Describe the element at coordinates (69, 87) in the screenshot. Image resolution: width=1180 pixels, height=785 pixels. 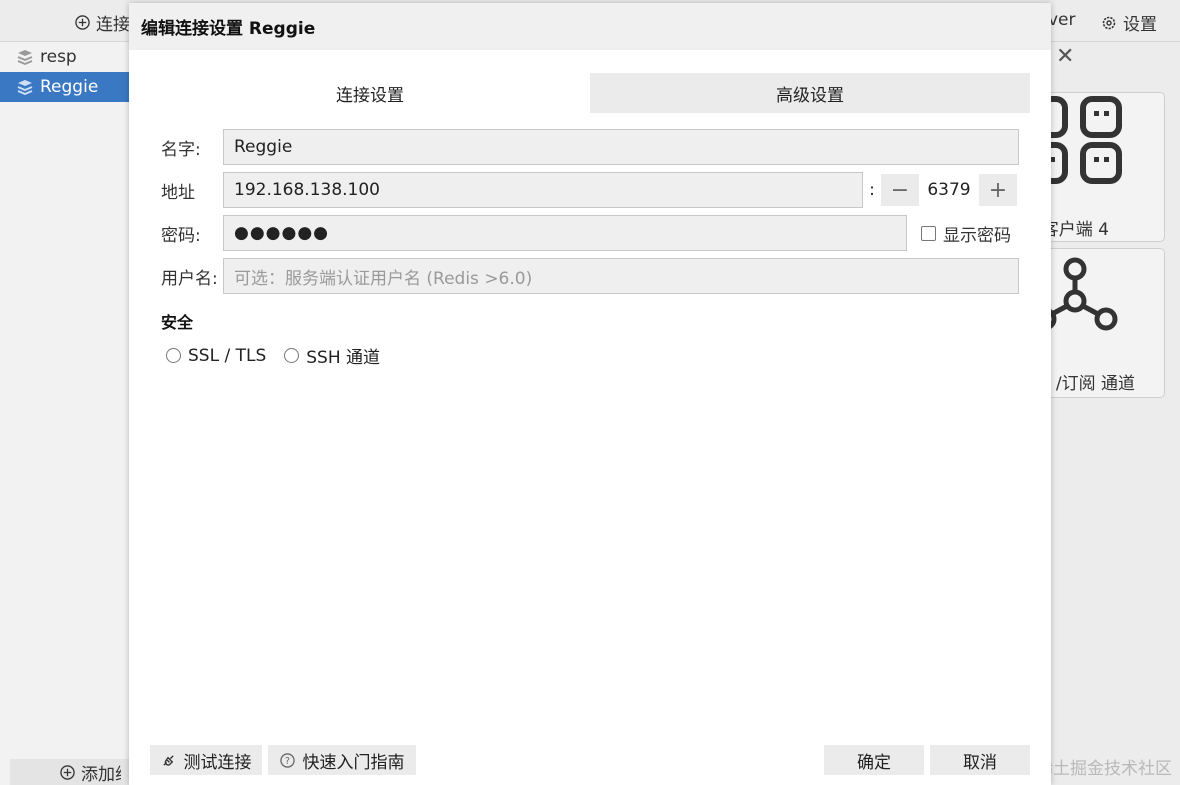
I see `sidebar-item-label: Reggie` at that location.